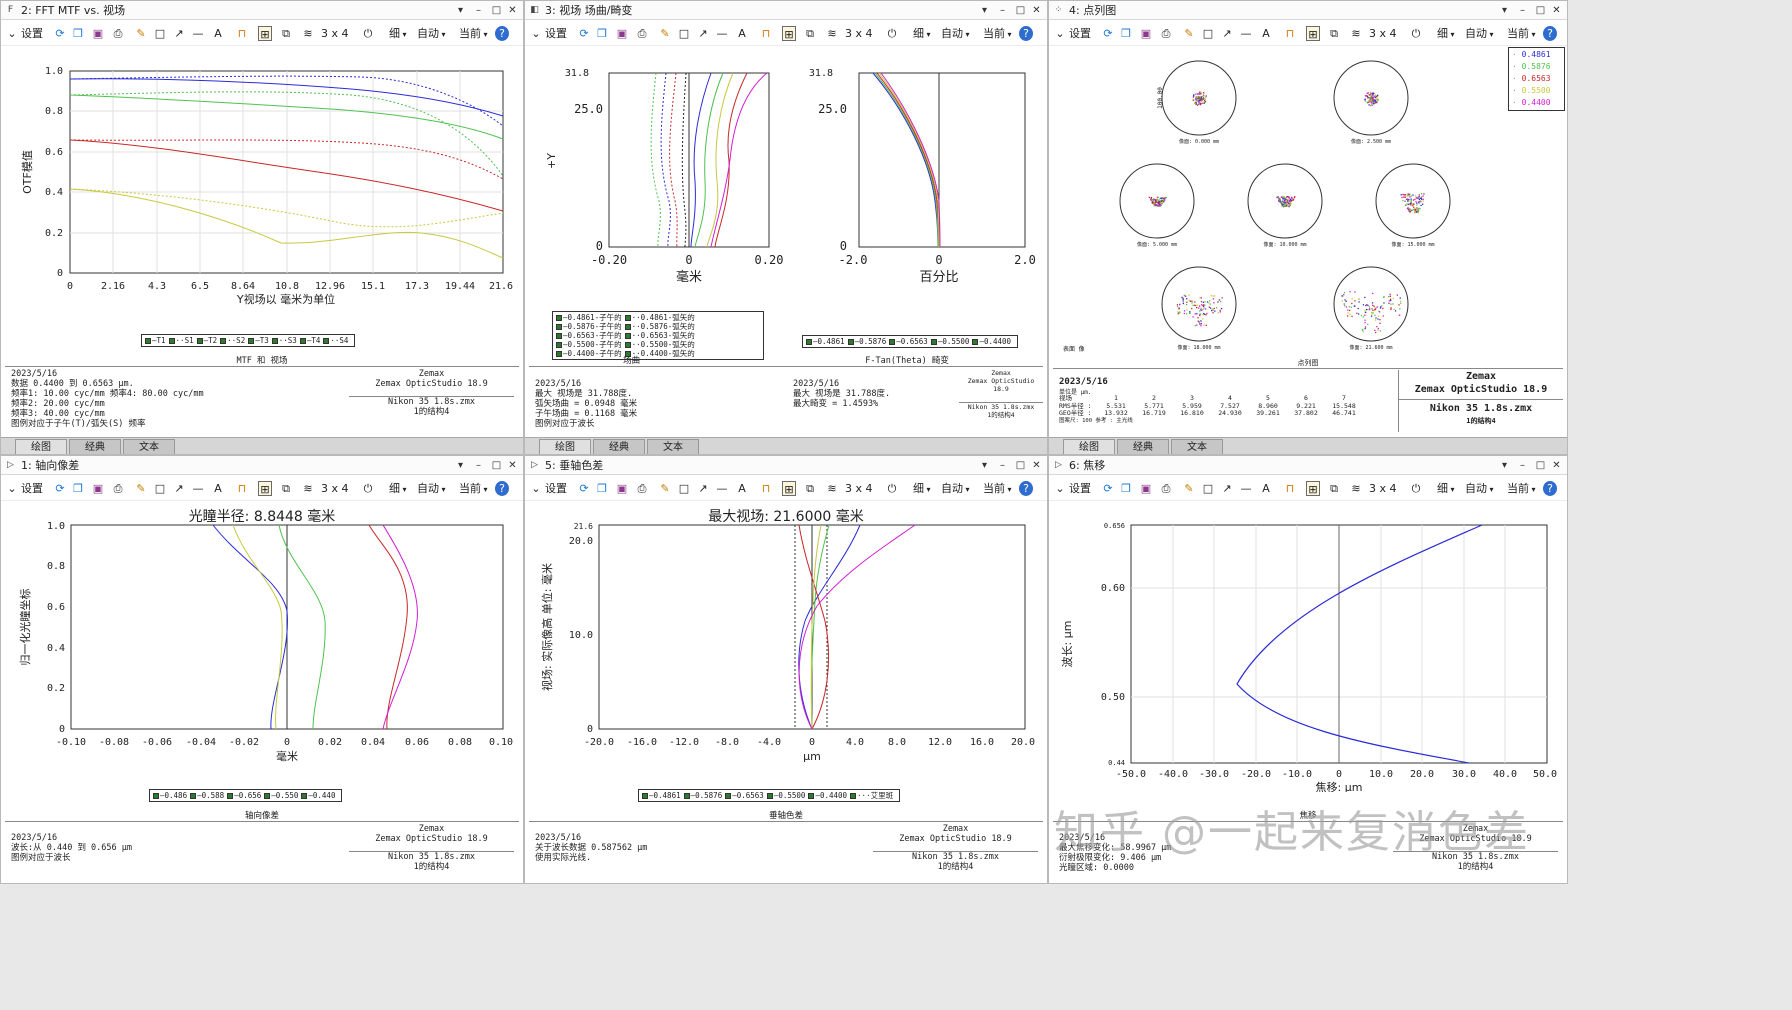 This screenshot has width=1792, height=1010. What do you see at coordinates (1308, 10) in the screenshot?
I see `window-titlebar: ⁘ 4: 点列图 ▾ – □ ✕` at bounding box center [1308, 10].